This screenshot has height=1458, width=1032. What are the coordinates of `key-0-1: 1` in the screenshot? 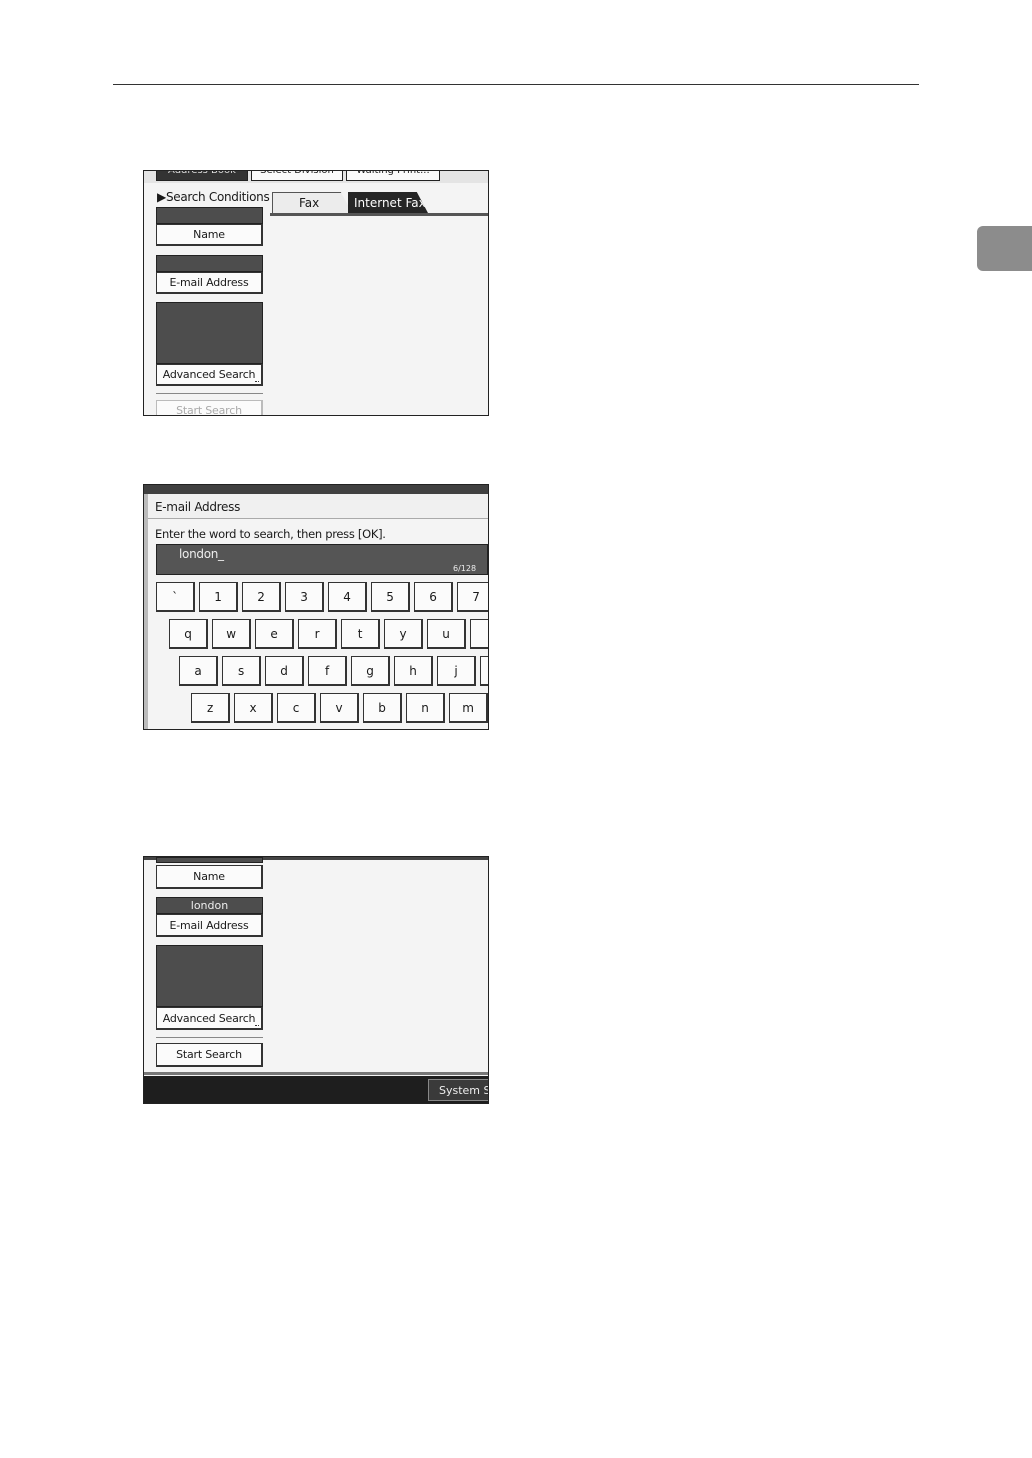 It's located at (218, 597).